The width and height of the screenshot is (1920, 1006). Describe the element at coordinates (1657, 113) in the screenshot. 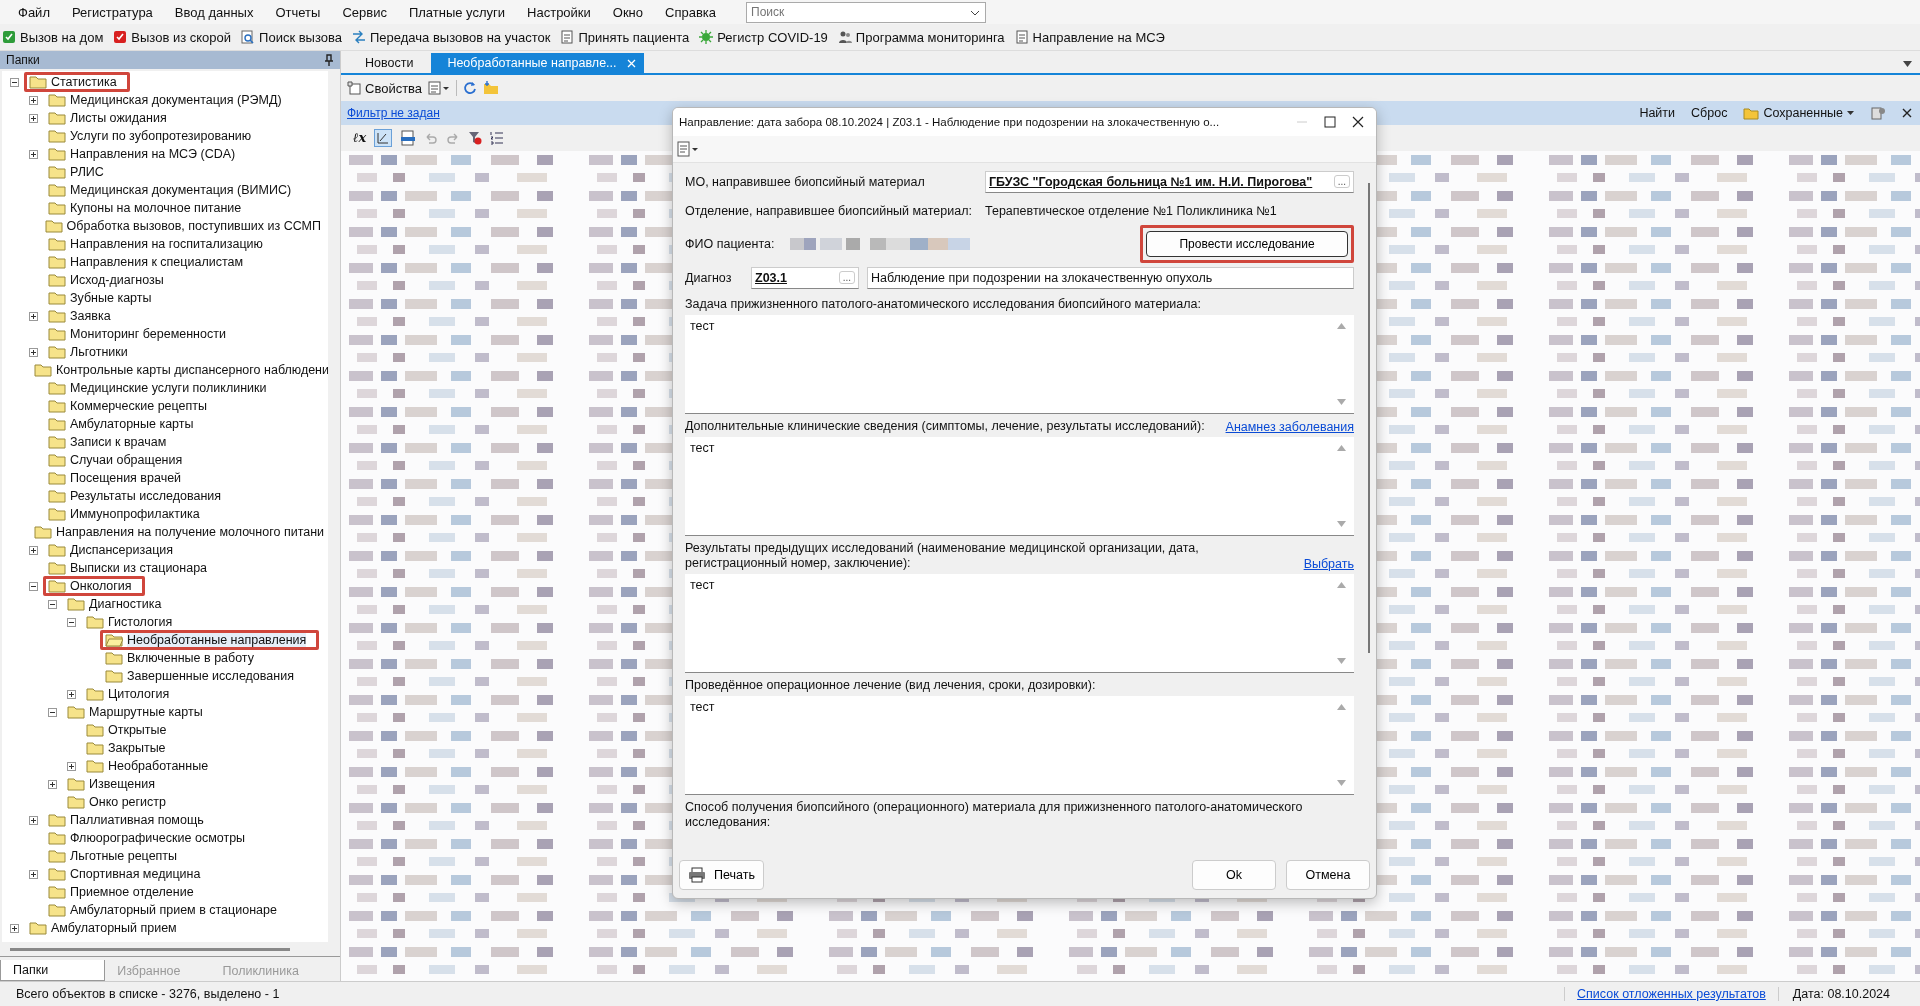

I see `find-button: Найти` at that location.